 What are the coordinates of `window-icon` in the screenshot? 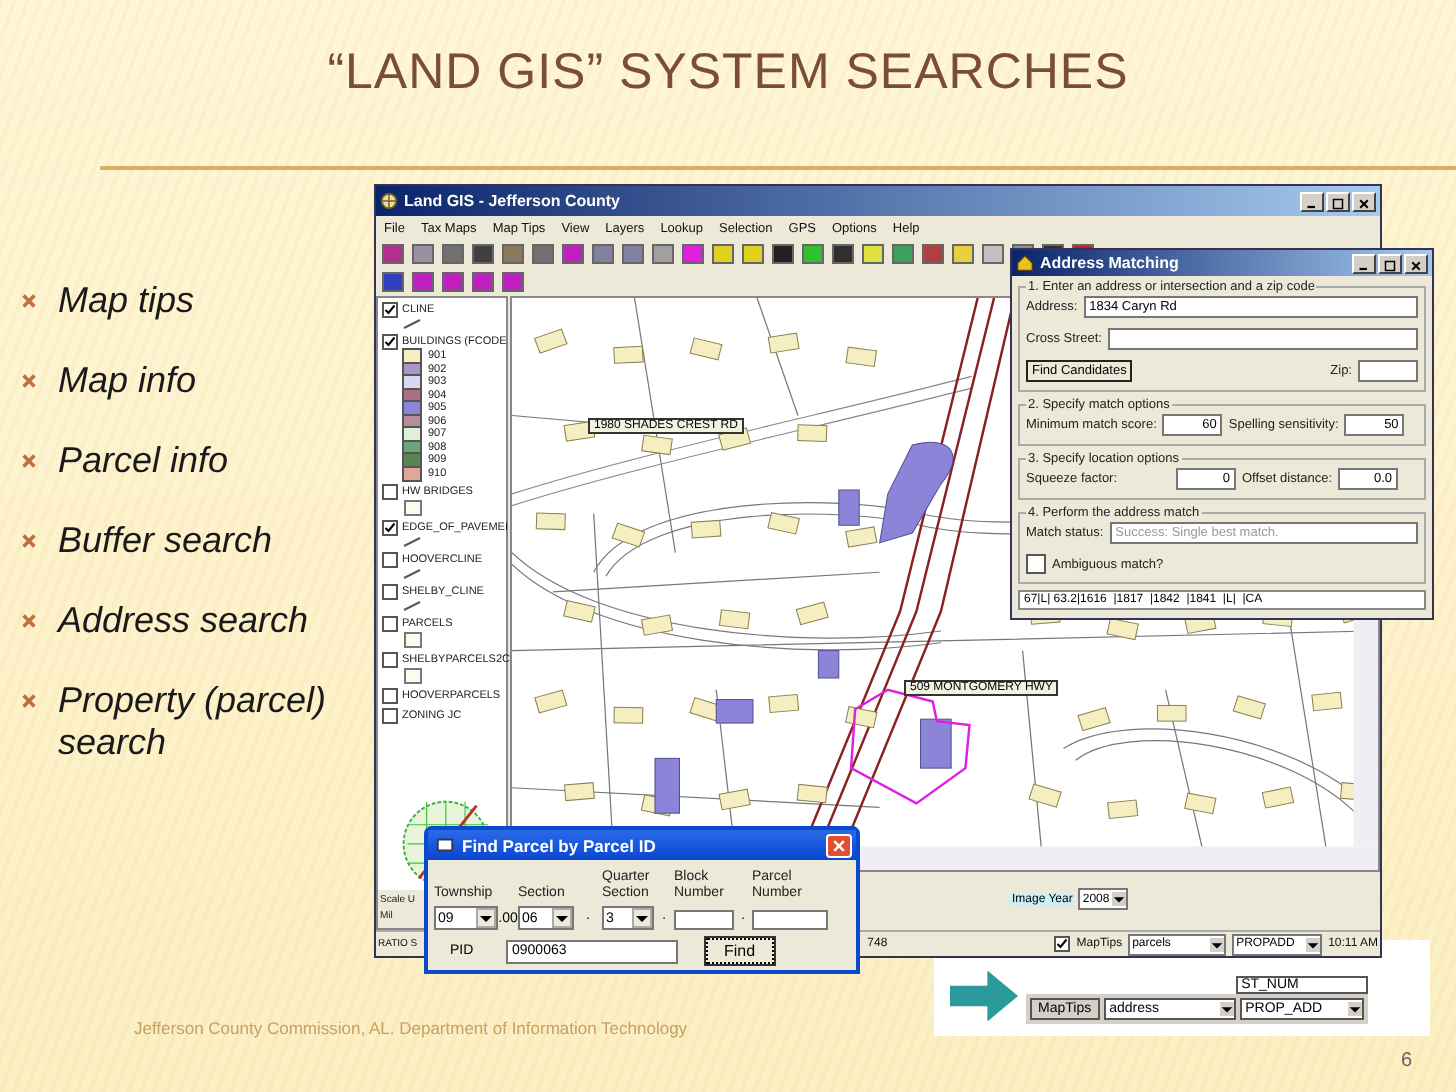 It's located at (445, 845).